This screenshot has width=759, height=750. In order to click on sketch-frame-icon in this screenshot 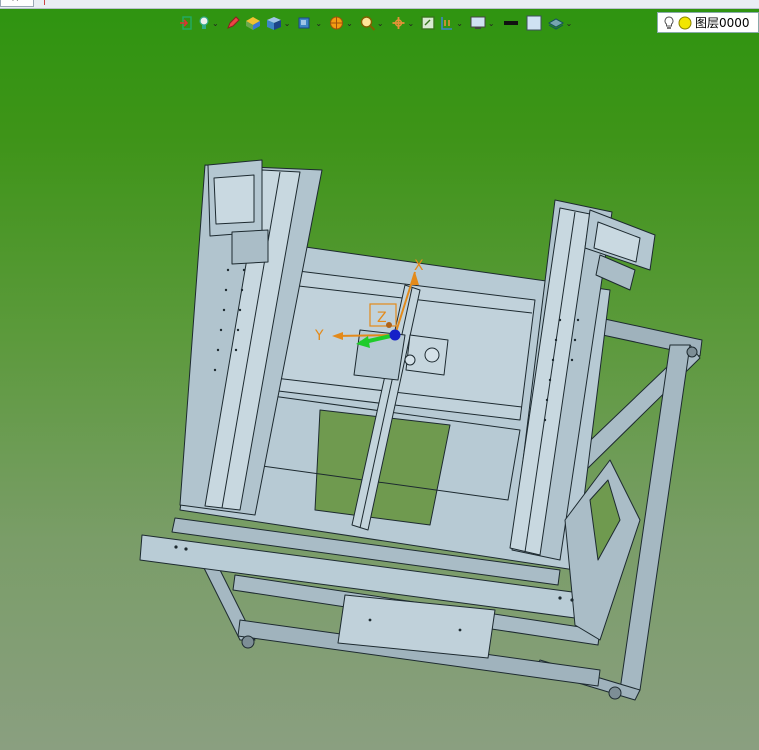, I will do `click(428, 23)`.